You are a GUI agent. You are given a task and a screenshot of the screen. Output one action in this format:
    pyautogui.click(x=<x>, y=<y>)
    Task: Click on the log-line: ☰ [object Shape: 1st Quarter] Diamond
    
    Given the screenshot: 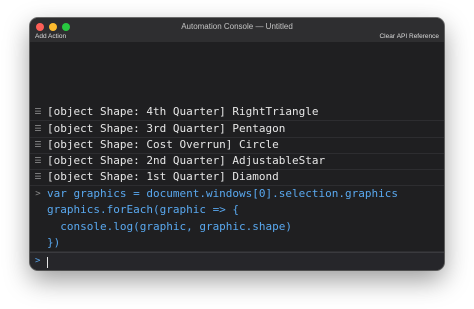 What is the action you would take?
    pyautogui.click(x=237, y=177)
    